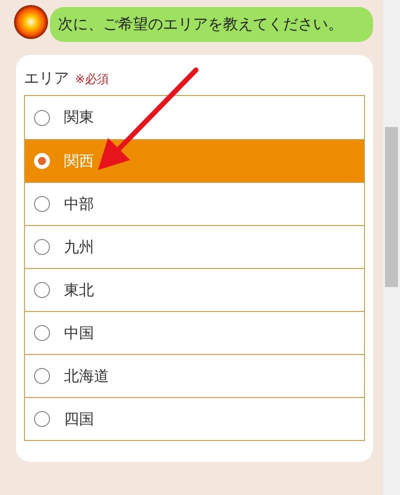 This screenshot has height=495, width=400. I want to click on chat-bubble: 次に、ご希望のエリアを教えてください。, so click(211, 24).